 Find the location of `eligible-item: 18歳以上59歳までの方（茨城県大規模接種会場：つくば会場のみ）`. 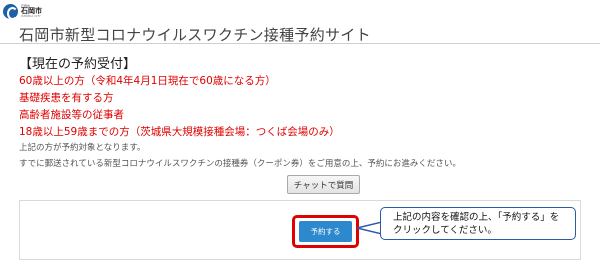

eligible-item: 18歳以上59歳までの方（茨城県大規模接種会場：つくば会場のみ） is located at coordinates (179, 132).